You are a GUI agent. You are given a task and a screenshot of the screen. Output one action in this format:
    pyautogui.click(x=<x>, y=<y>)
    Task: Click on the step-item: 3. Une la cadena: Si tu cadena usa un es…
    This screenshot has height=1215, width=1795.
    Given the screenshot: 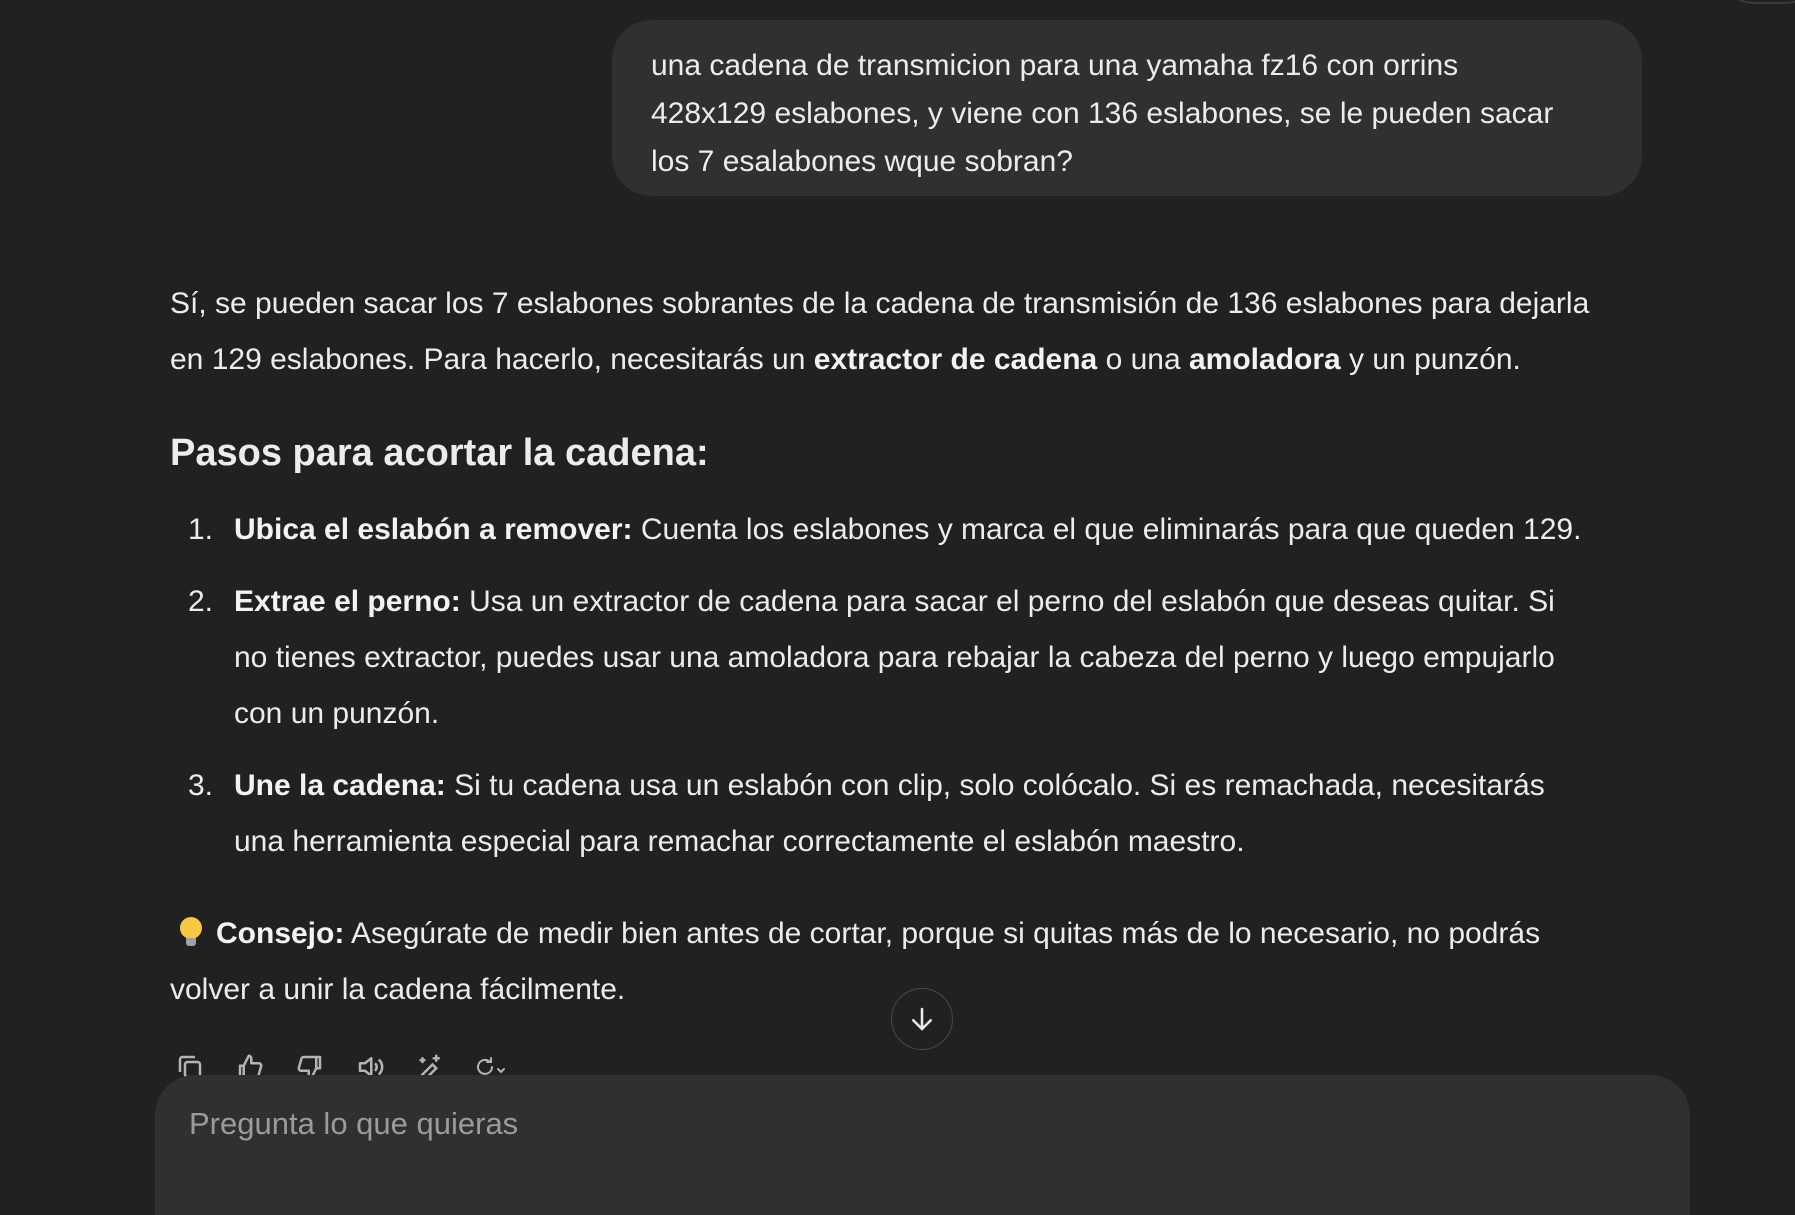 What is the action you would take?
    pyautogui.click(x=910, y=814)
    